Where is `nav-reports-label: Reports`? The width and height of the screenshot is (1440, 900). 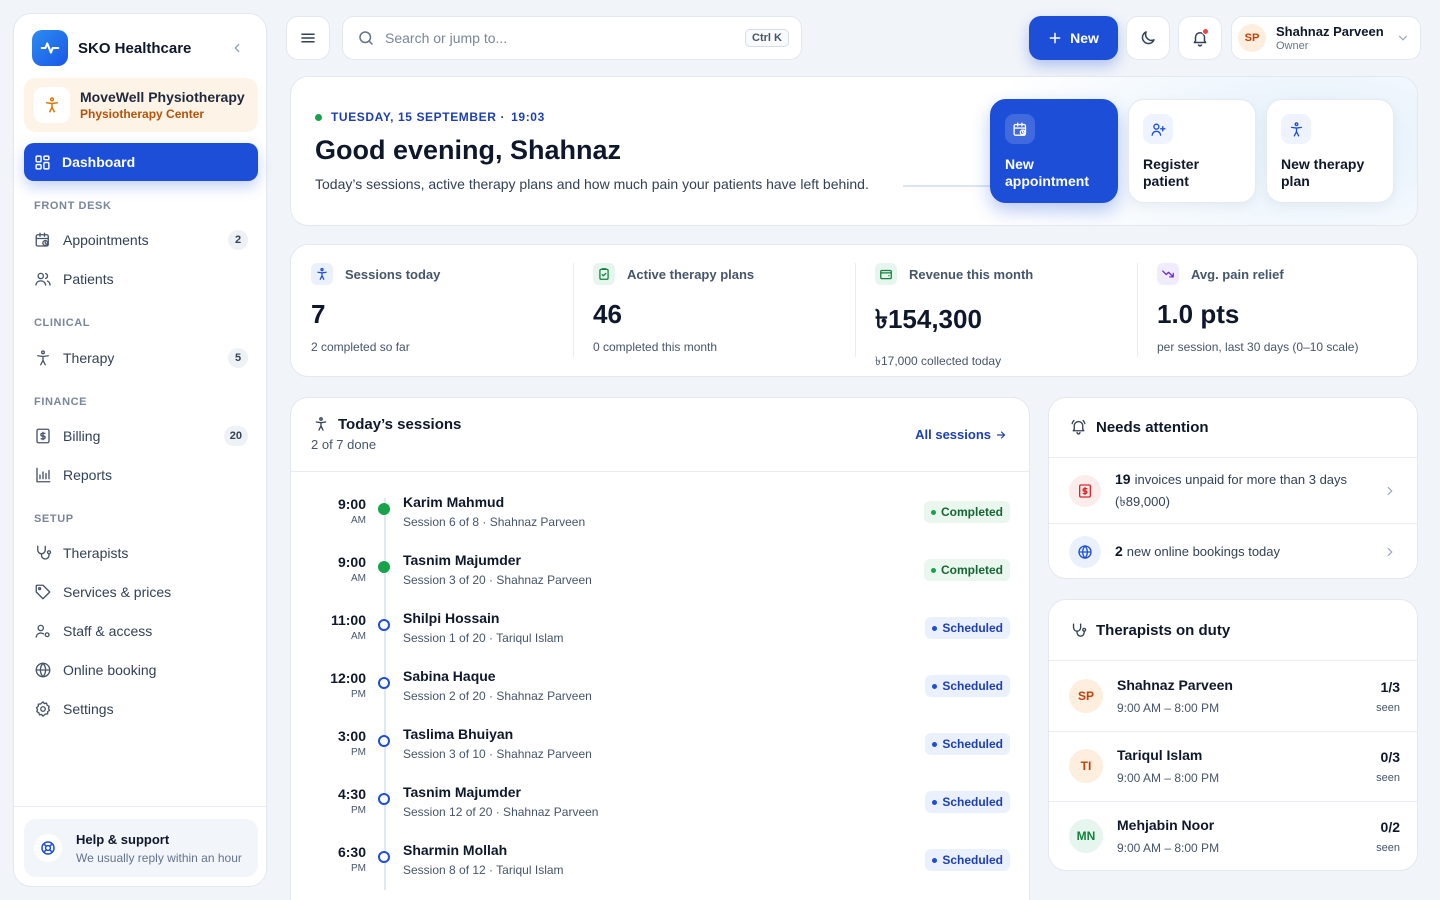 nav-reports-label: Reports is located at coordinates (88, 475).